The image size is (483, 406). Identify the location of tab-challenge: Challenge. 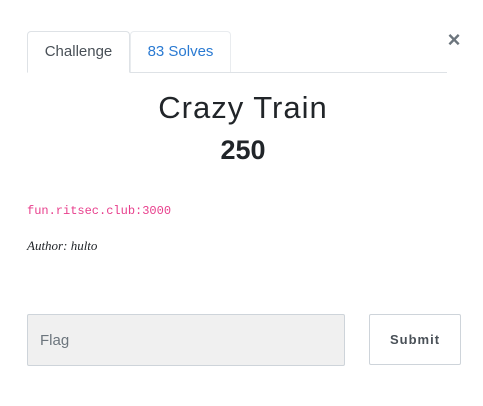
(78, 52).